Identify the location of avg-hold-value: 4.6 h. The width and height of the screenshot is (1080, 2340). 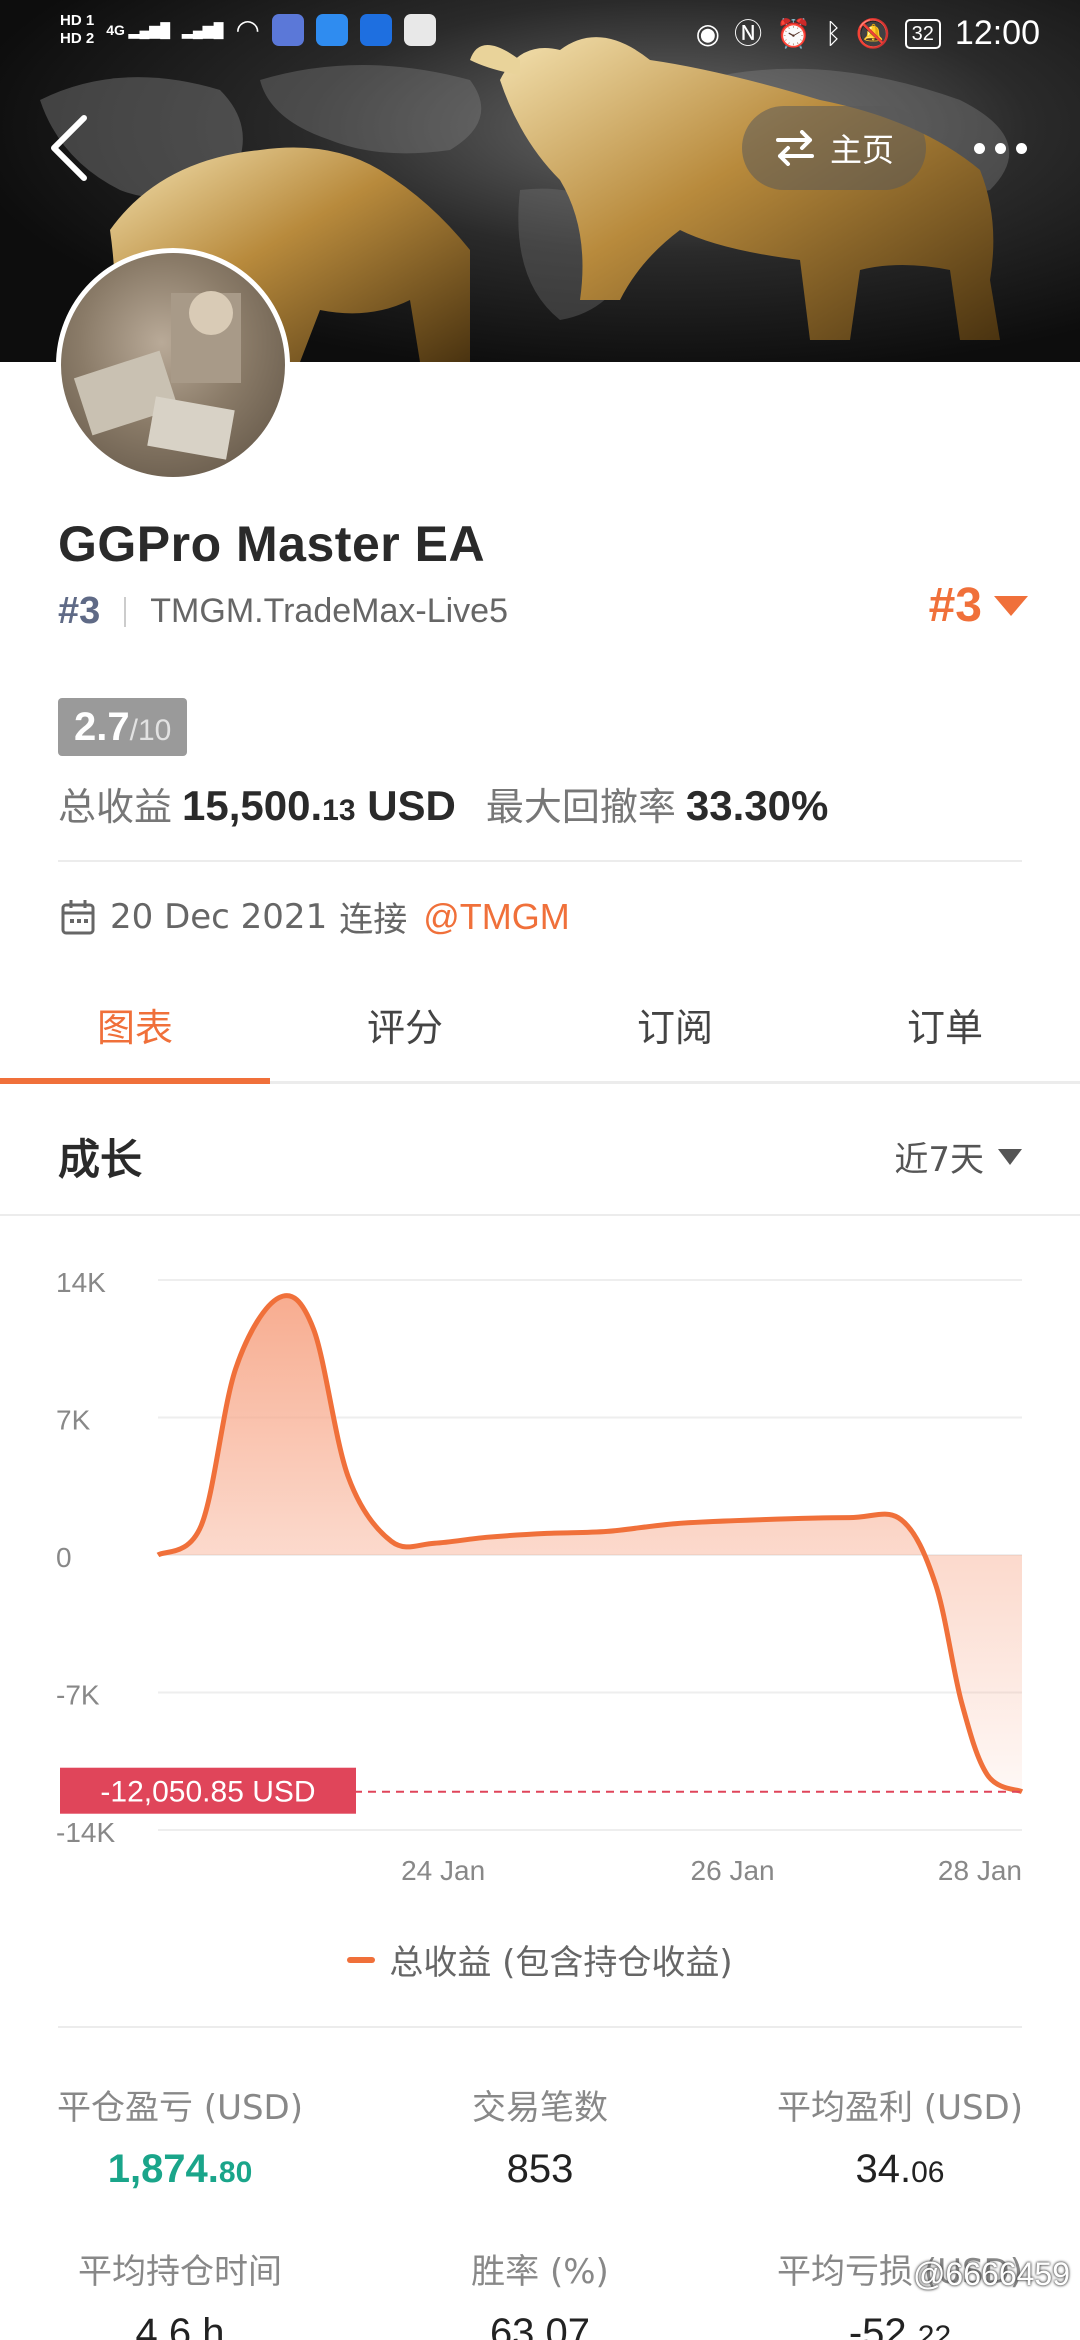
(180, 2325).